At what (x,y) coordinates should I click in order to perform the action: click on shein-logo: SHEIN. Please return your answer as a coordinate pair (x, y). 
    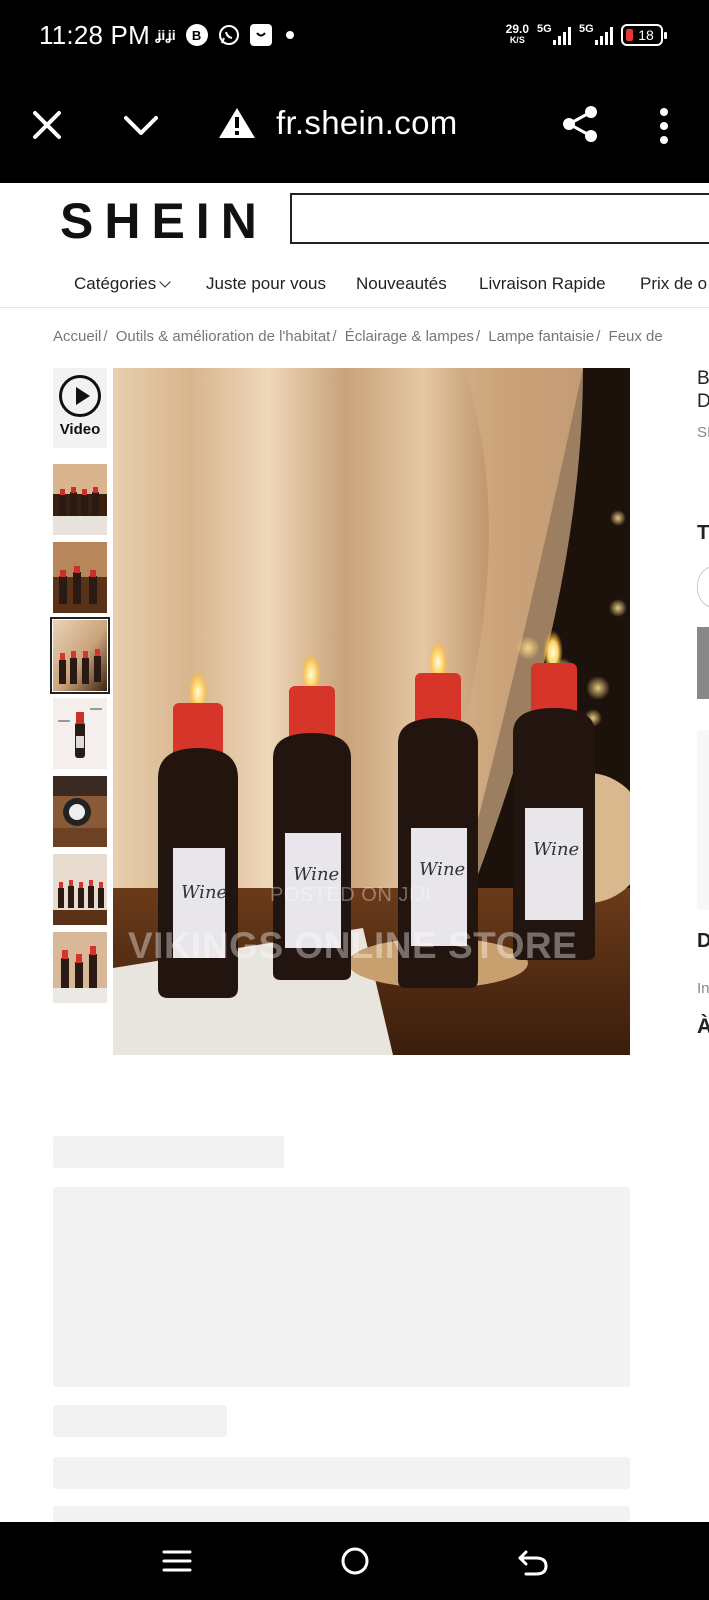
    Looking at the image, I should click on (164, 221).